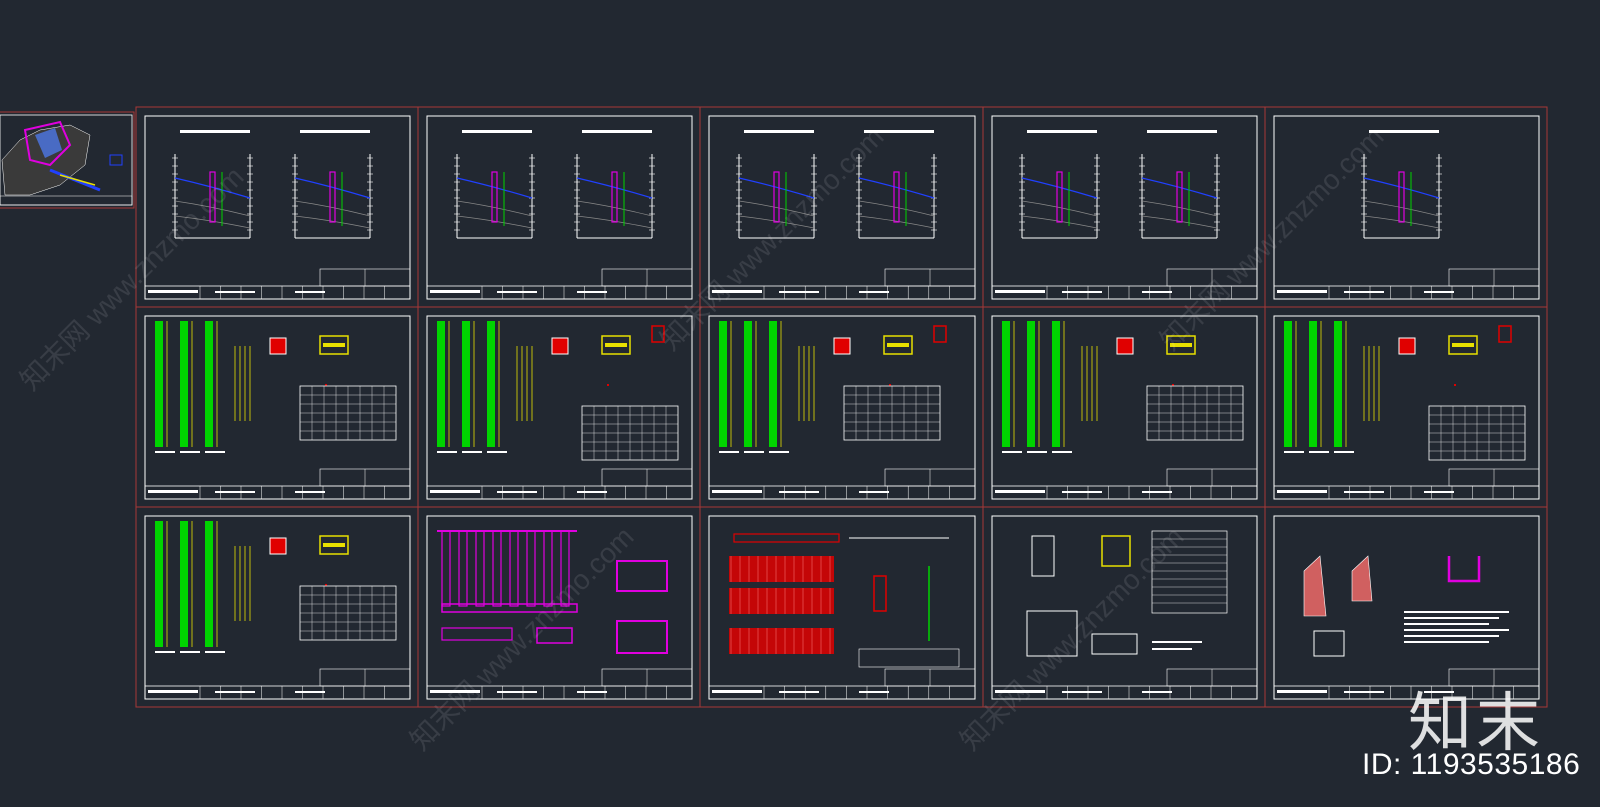 The width and height of the screenshot is (1600, 807). Describe the element at coordinates (1125, 346) in the screenshot. I see `pile-cross-section` at that location.